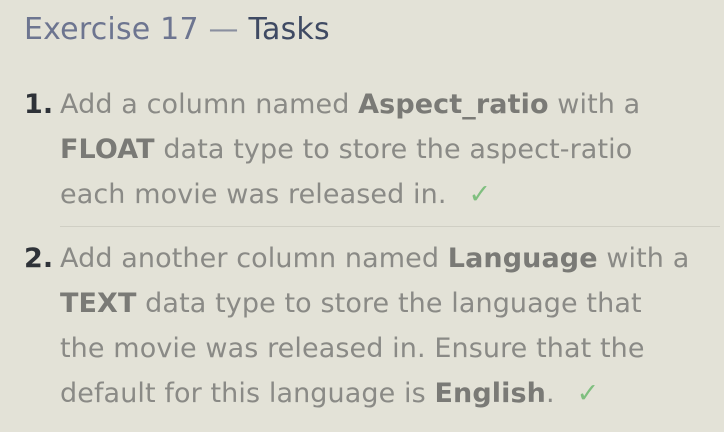  What do you see at coordinates (98, 303) in the screenshot?
I see `data-type-text: TEXT` at bounding box center [98, 303].